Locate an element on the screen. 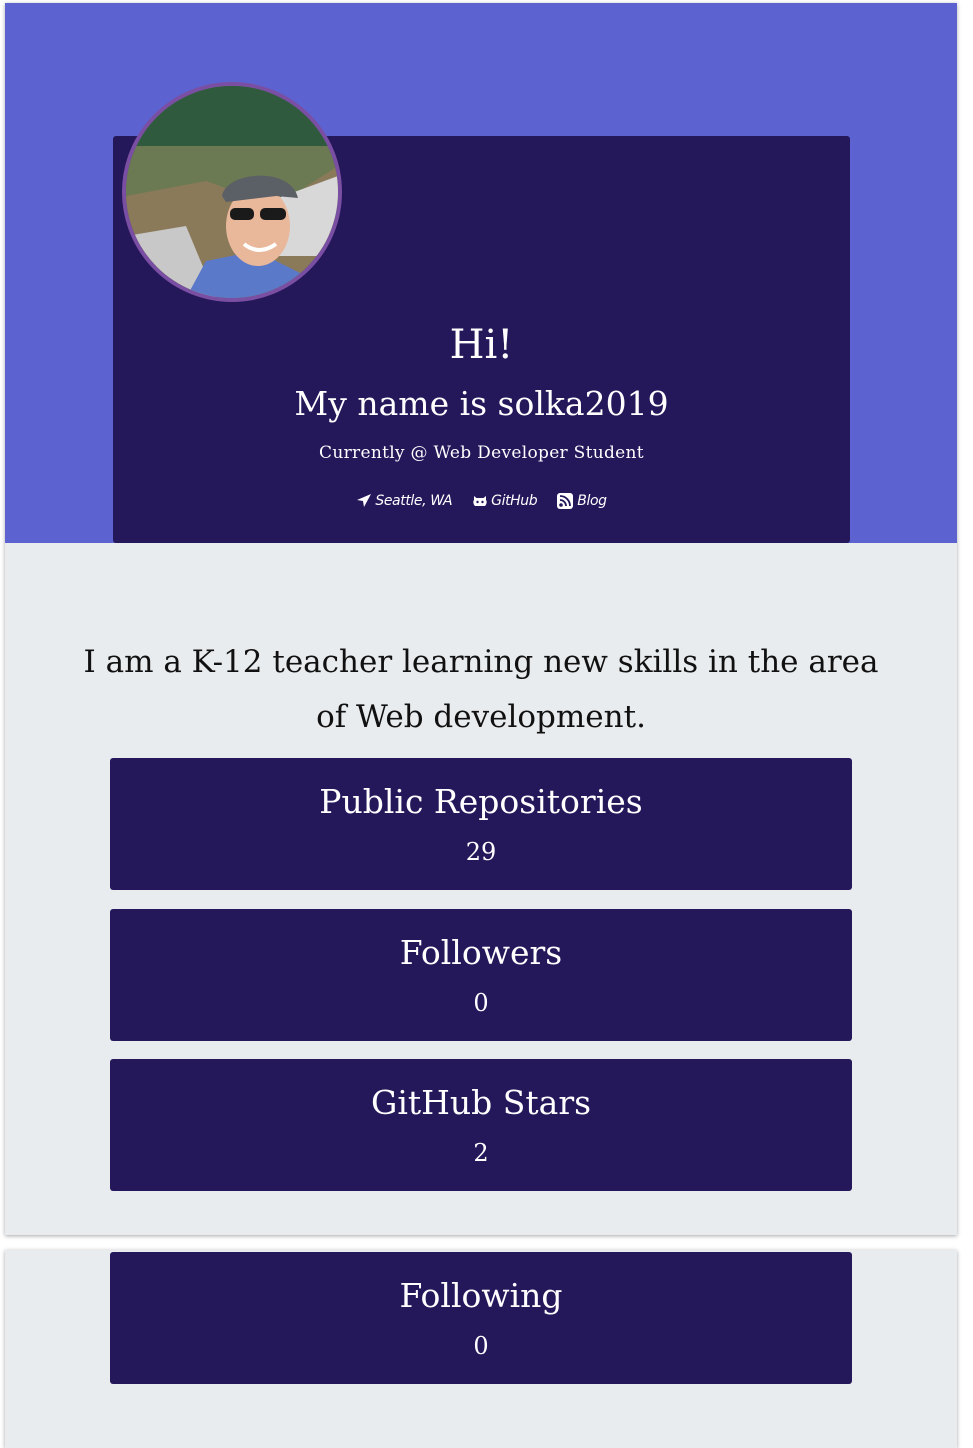  stat-card-github-stars: GitHub Stars 2 is located at coordinates (481, 1125).